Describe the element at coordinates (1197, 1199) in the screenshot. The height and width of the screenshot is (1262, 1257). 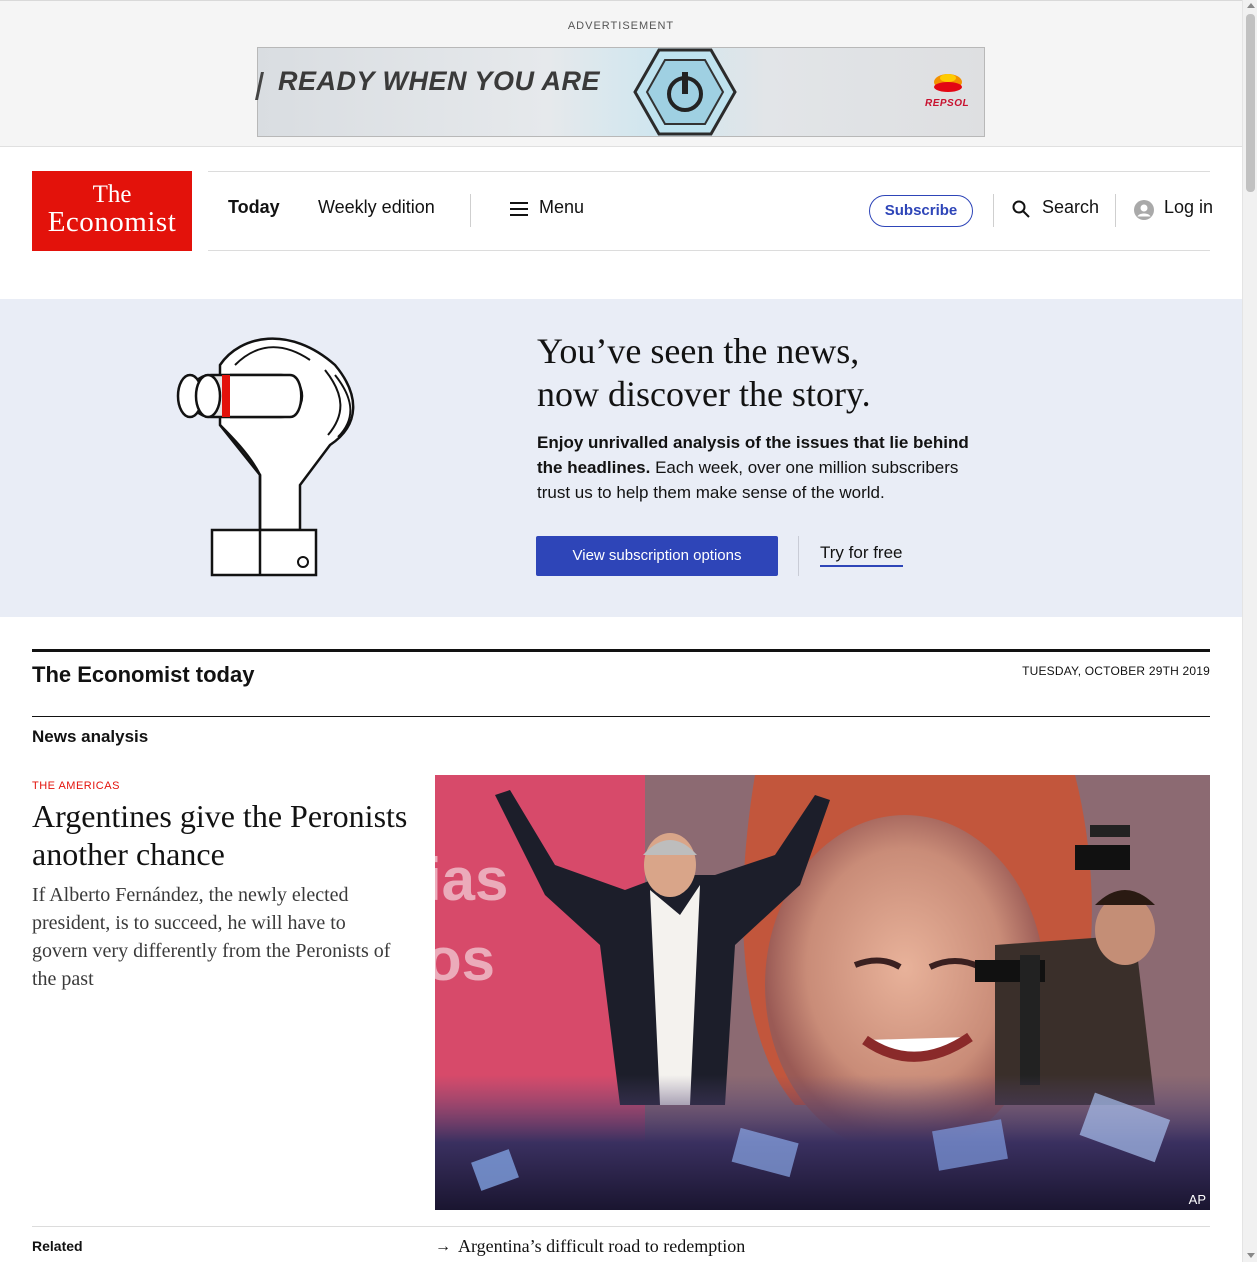
I see `photo-credit: AP` at that location.